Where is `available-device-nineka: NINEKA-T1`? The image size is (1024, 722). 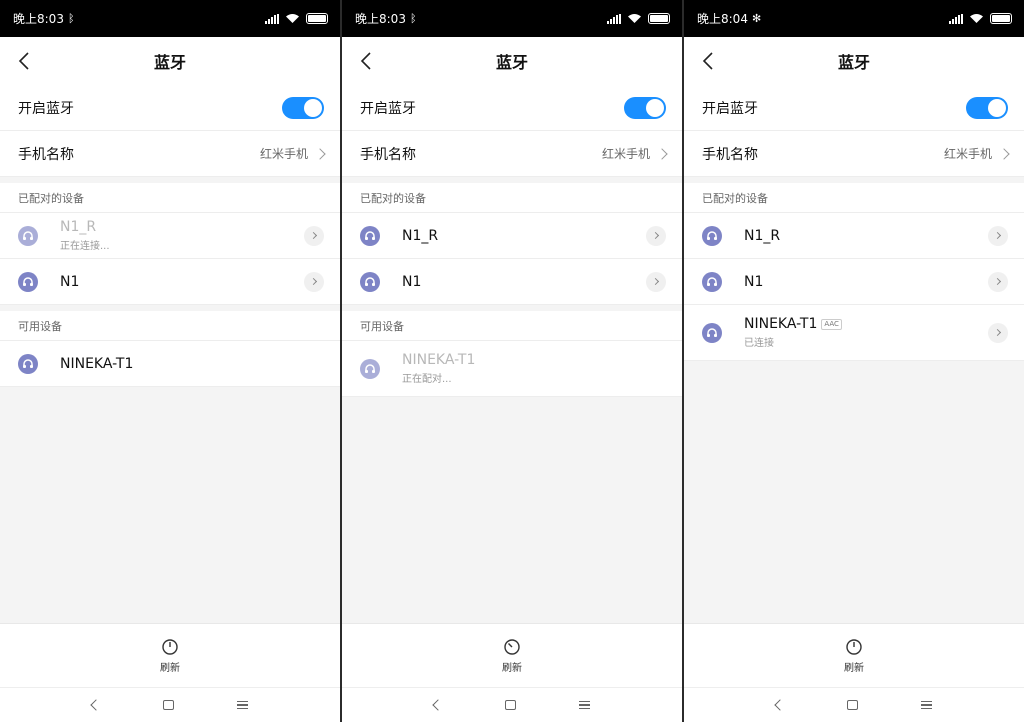
available-device-nineka: NINEKA-T1 is located at coordinates (170, 364).